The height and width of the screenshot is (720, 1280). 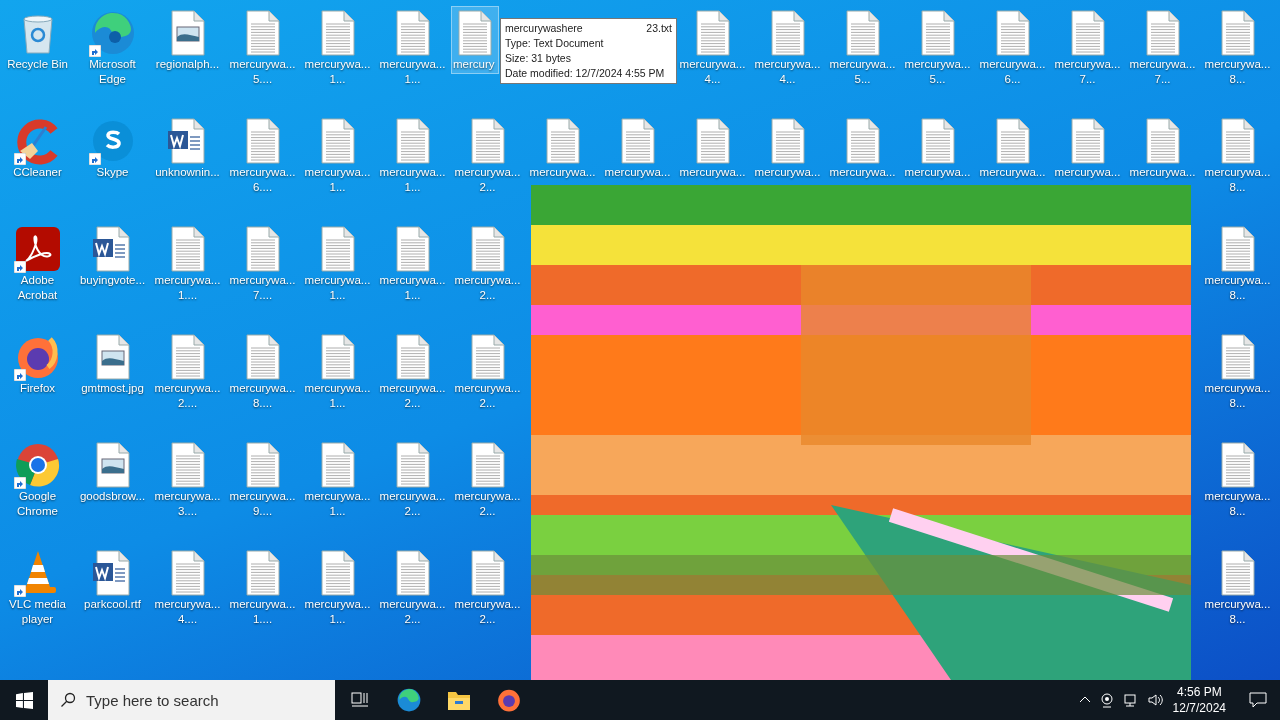 I want to click on chrome-icon, so click(x=37, y=465).